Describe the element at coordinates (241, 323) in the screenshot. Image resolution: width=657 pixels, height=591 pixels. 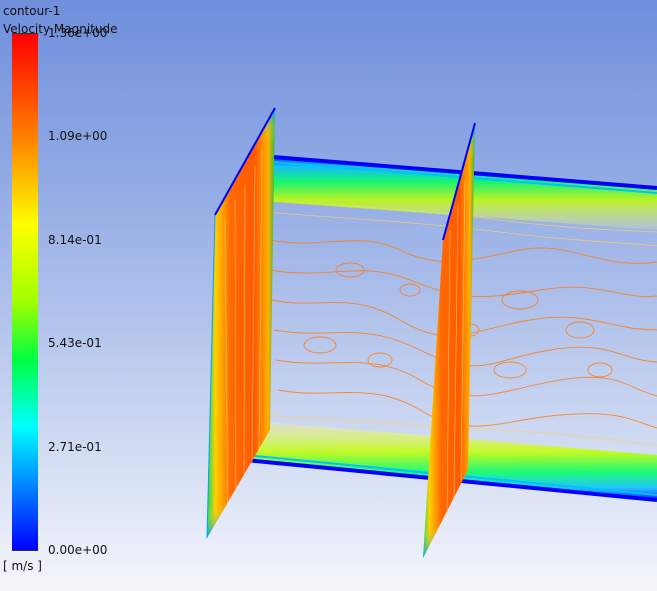
I see `inlet-plane` at that location.